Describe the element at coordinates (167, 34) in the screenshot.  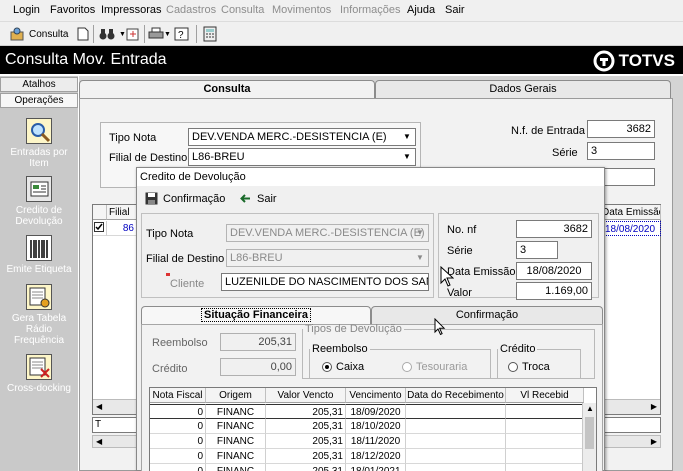
I see `print-dropdown-icon: ▼` at that location.